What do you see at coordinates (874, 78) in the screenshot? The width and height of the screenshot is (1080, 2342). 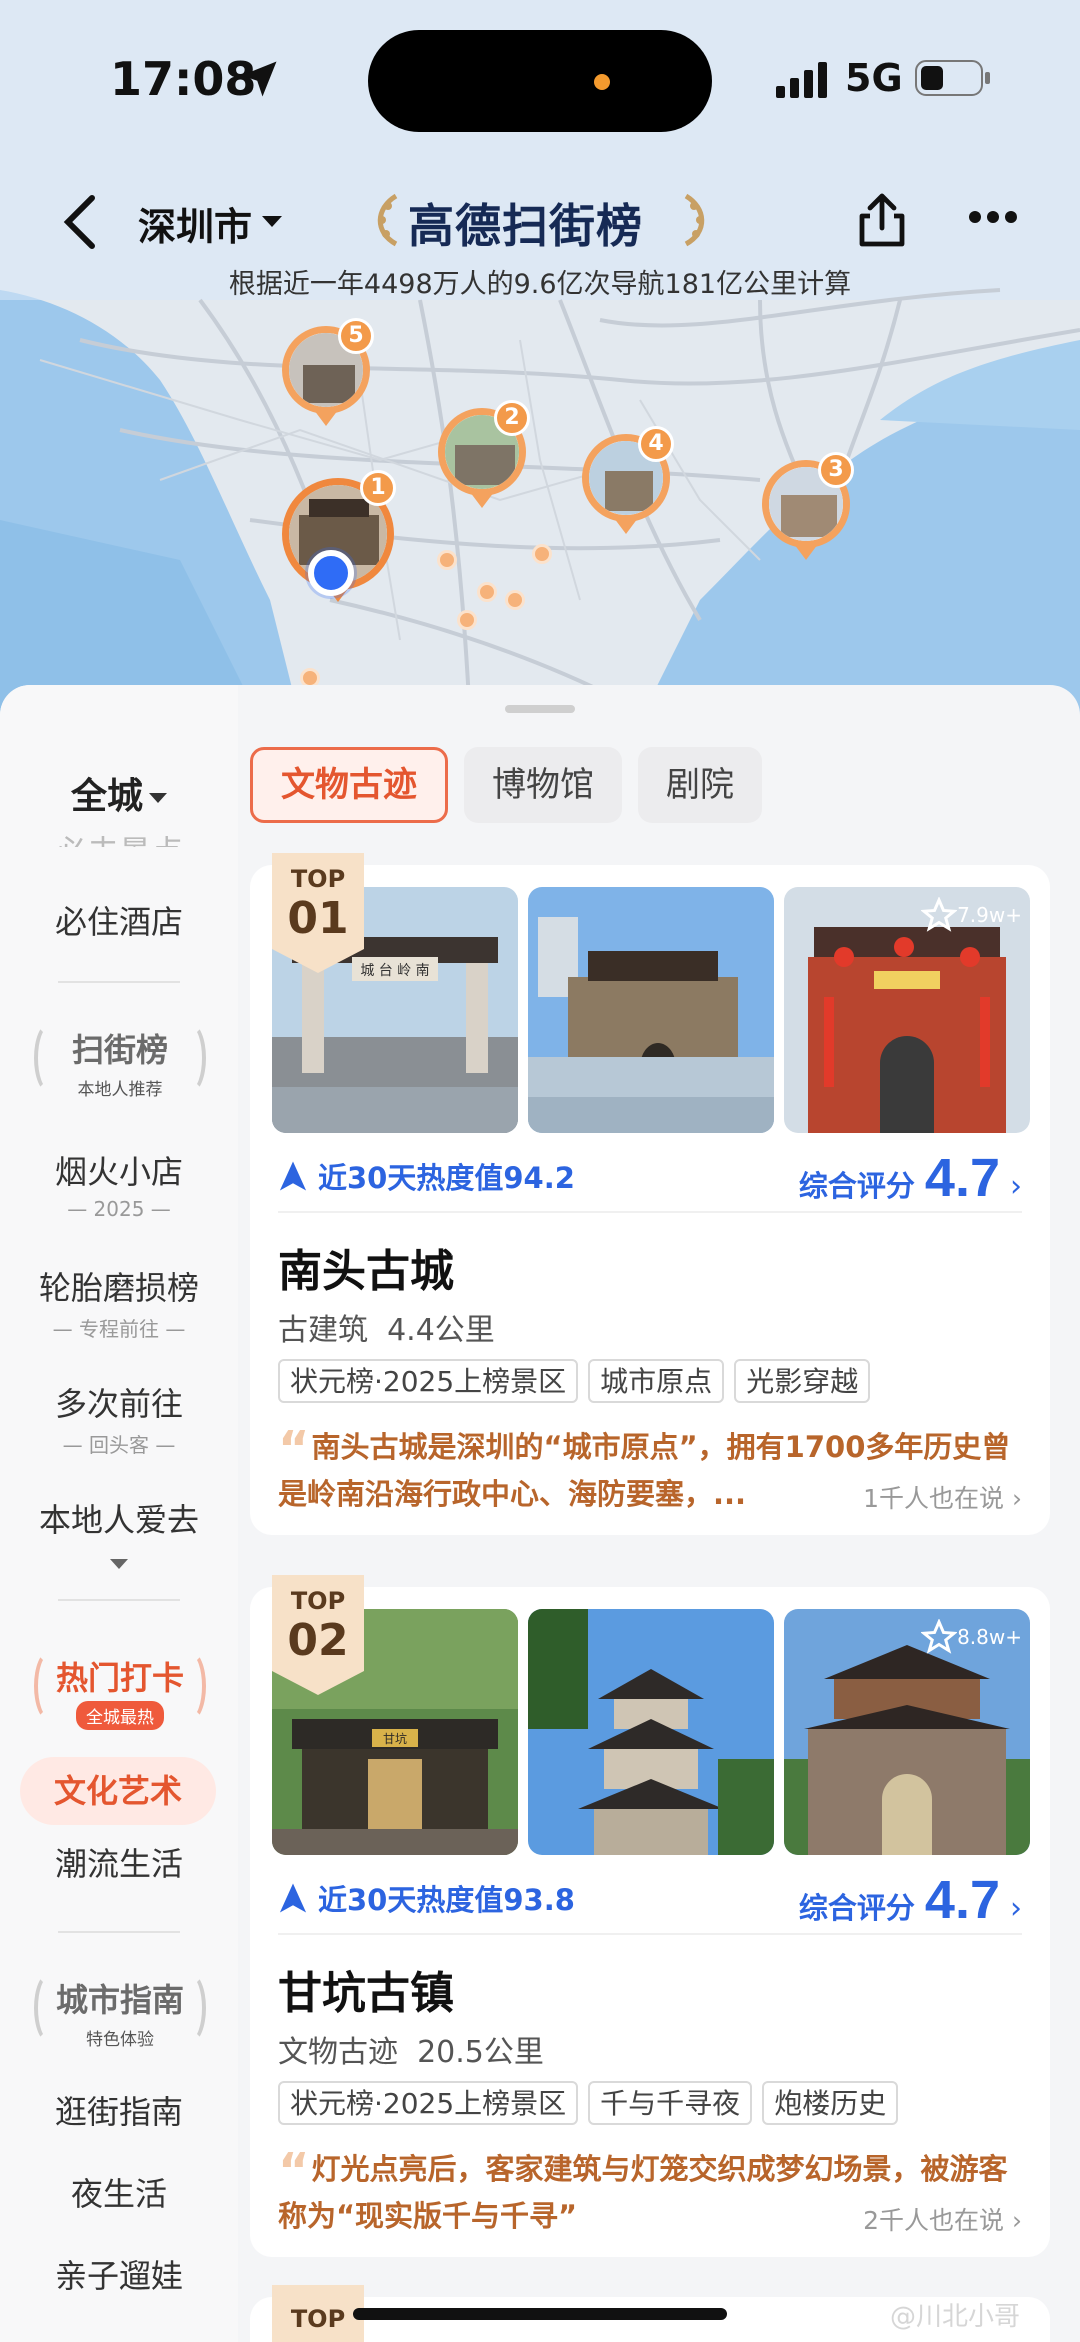 I see `network-type: 5G` at bounding box center [874, 78].